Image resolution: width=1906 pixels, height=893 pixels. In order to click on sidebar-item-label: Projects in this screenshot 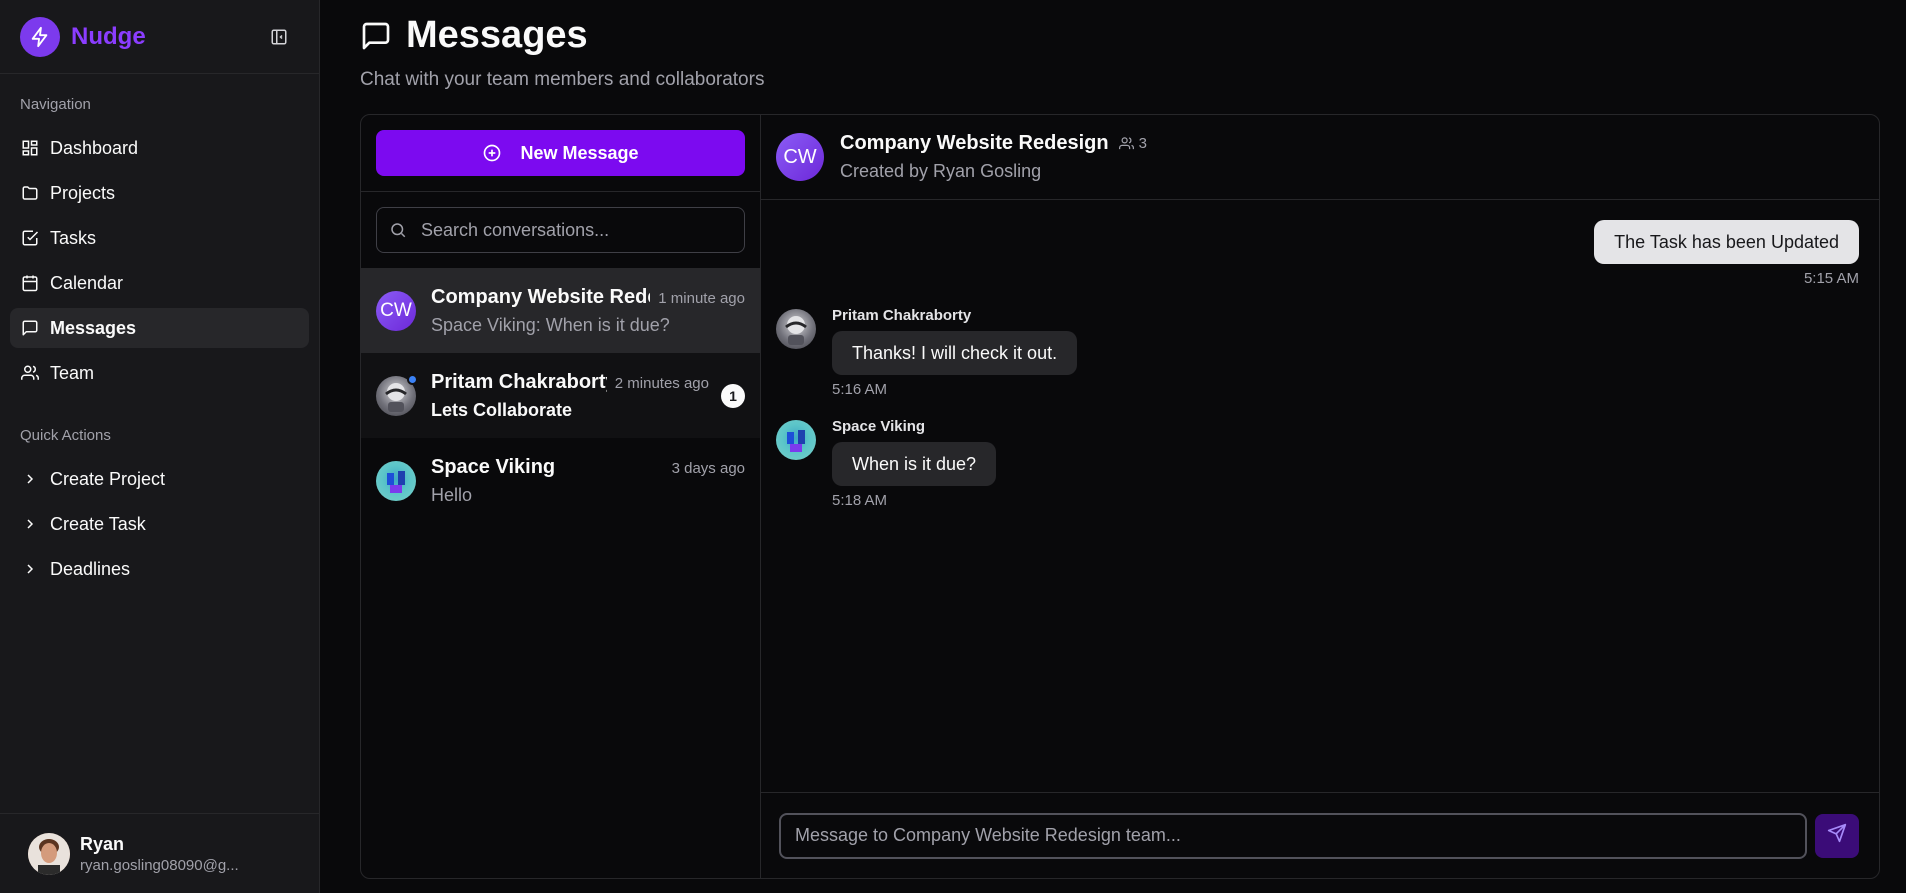, I will do `click(83, 192)`.